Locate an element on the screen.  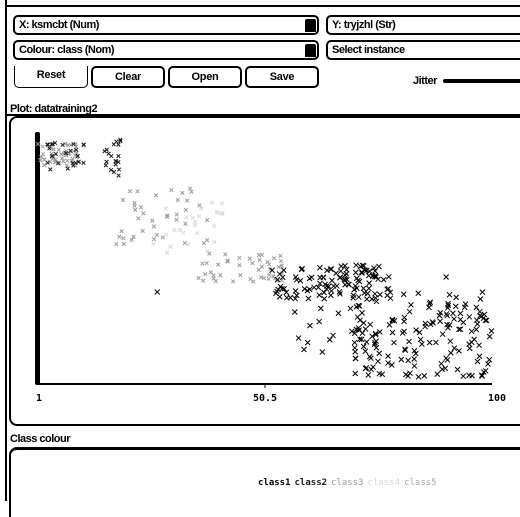
legend-item-class1: class1 is located at coordinates (274, 483).